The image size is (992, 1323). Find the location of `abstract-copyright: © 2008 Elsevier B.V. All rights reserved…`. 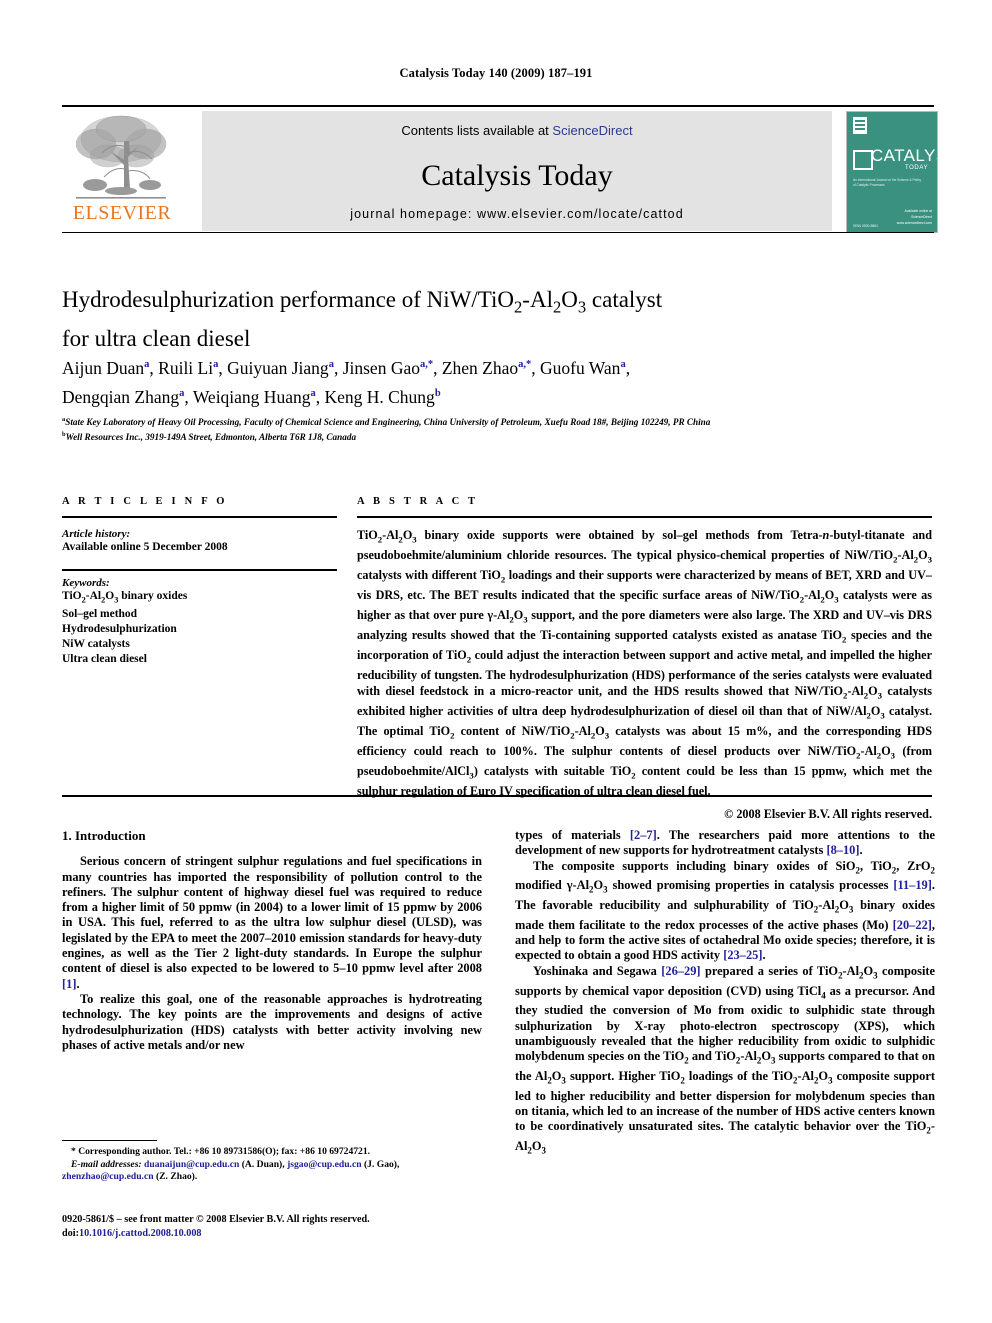

abstract-copyright: © 2008 Elsevier B.V. All rights reserved… is located at coordinates (828, 813).